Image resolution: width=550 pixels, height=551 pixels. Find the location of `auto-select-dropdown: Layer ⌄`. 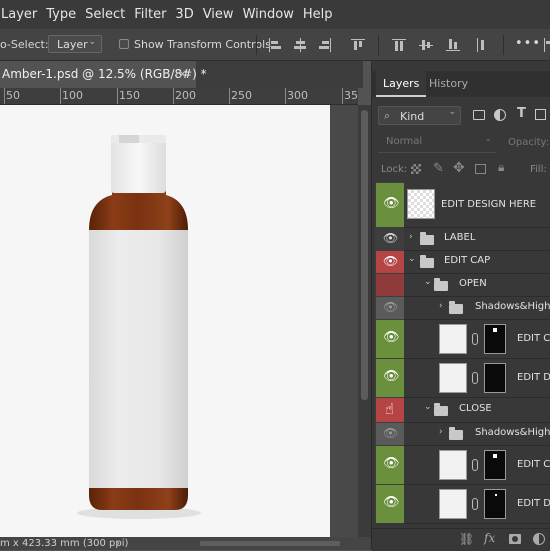

auto-select-dropdown: Layer ⌄ is located at coordinates (75, 44).